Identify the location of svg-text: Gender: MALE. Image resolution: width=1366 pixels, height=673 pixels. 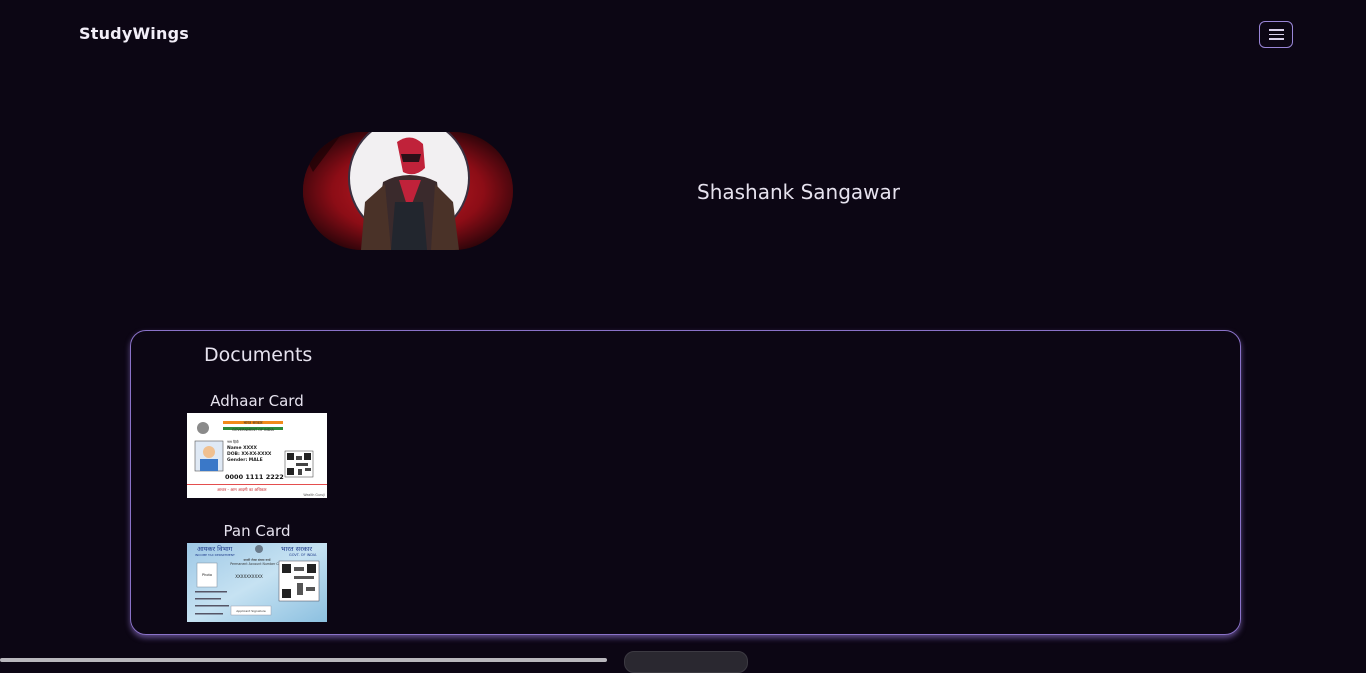
(245, 460).